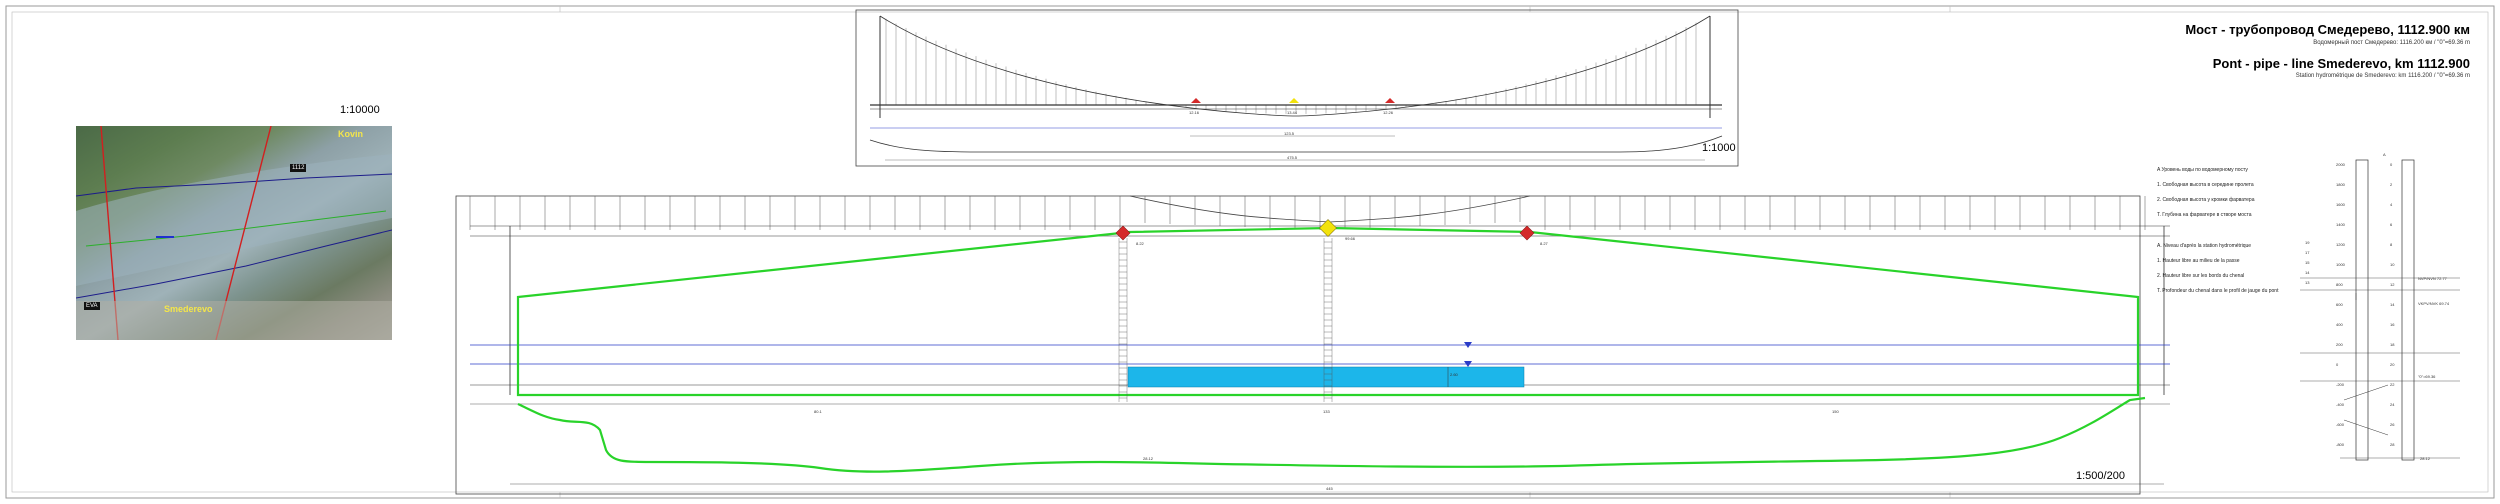  I want to click on water-gauge, so click(2380, 310).